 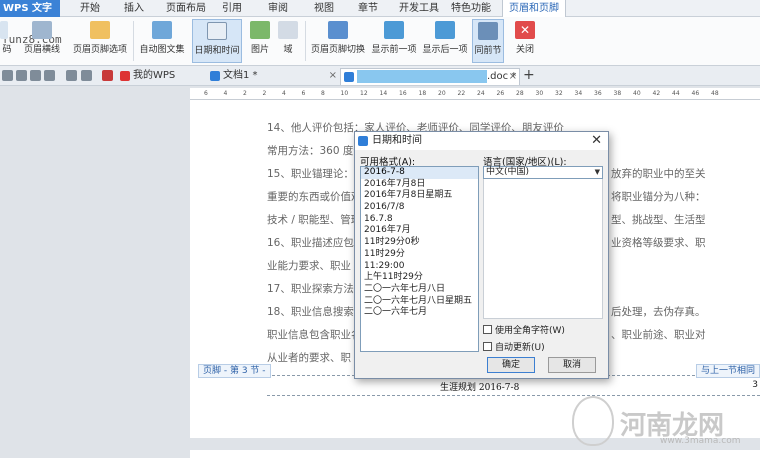 I want to click on tab-start: 开始, so click(x=90, y=8).